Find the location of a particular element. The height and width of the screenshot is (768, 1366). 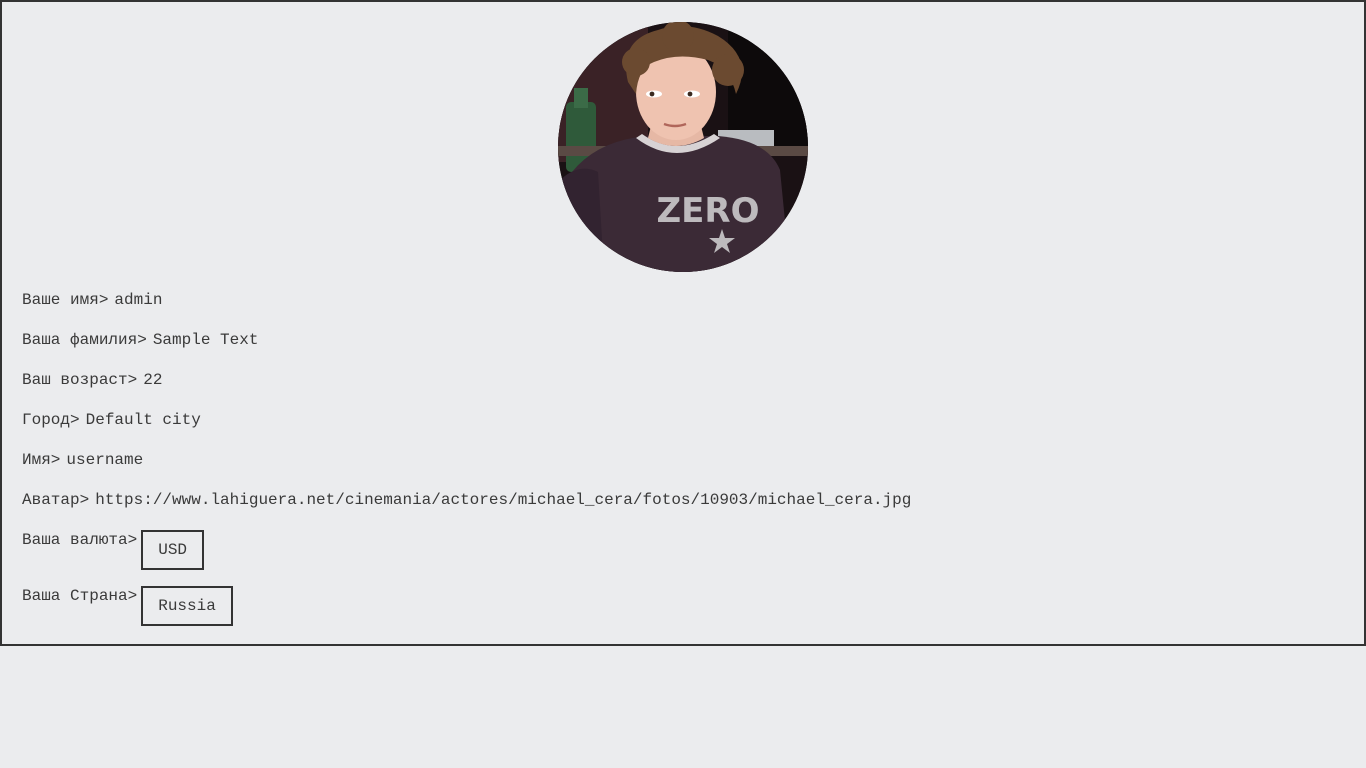

last-name-row: Ваша фамилия> Sample Text is located at coordinates (140, 340).